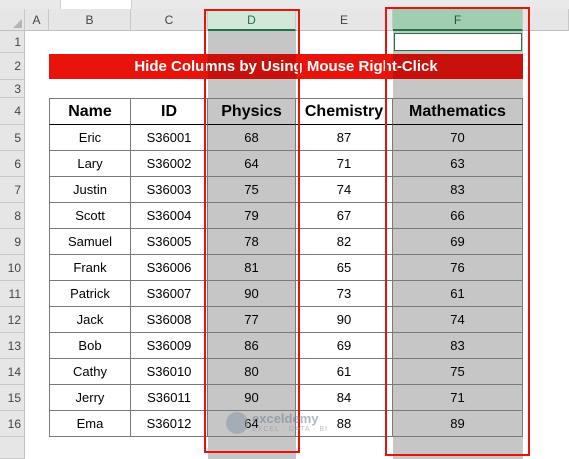  Describe the element at coordinates (90, 138) in the screenshot. I see `table-cell: Eric` at that location.